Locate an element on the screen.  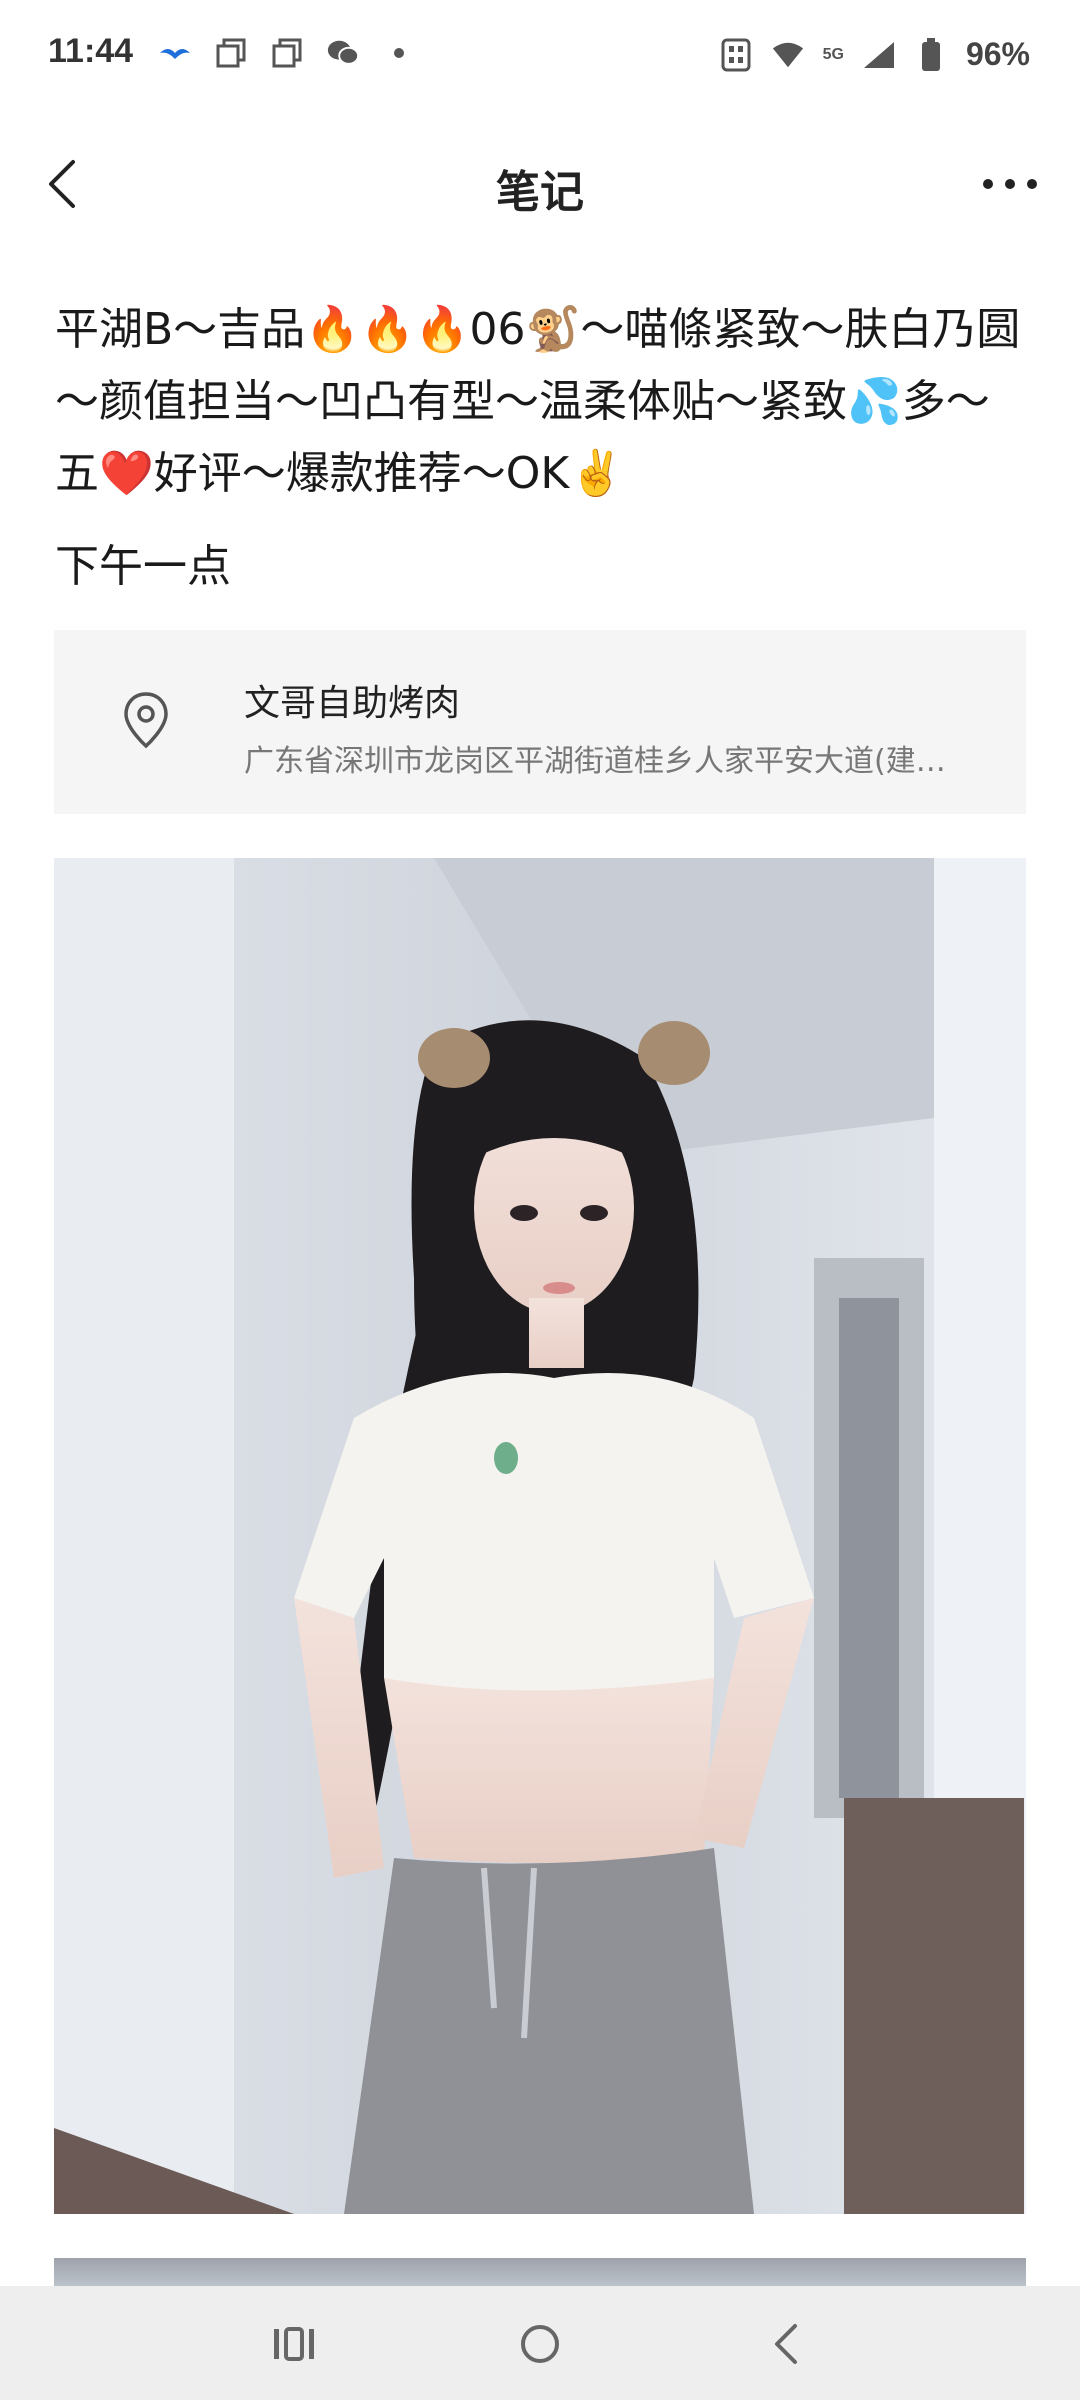
header: 笔记 is located at coordinates (540, 184).